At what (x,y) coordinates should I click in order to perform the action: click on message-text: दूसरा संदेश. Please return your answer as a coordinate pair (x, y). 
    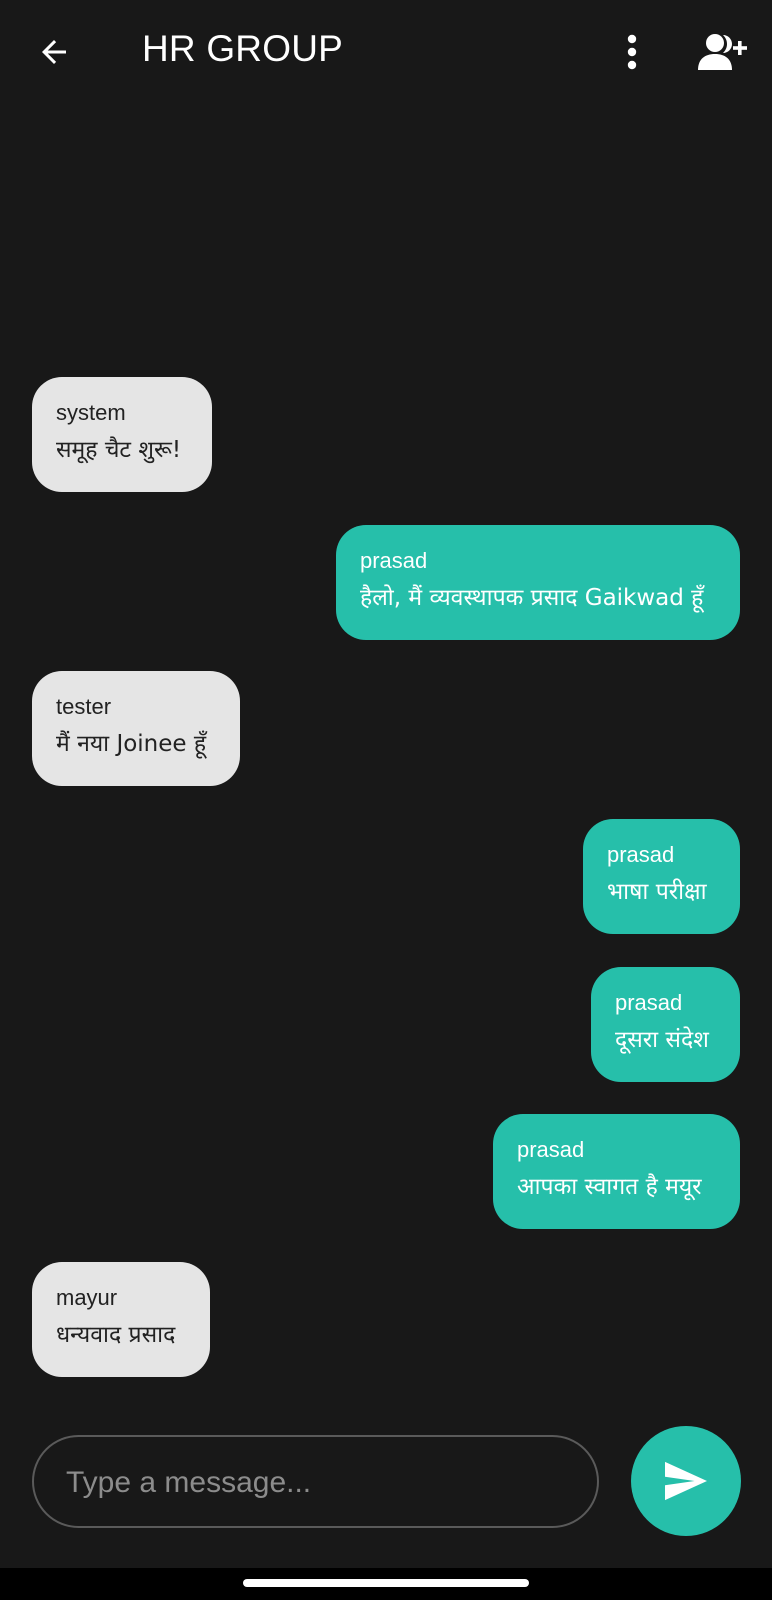
    Looking at the image, I should click on (662, 1040).